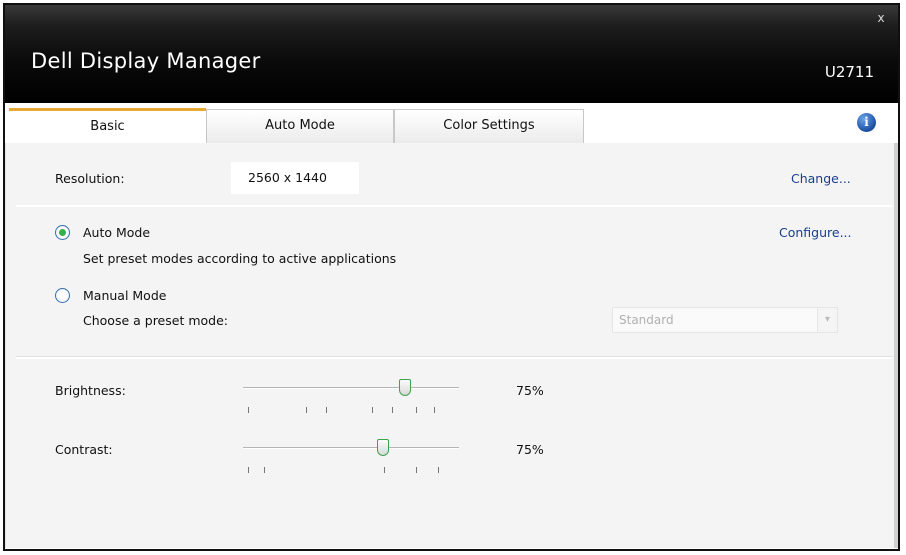  What do you see at coordinates (866, 122) in the screenshot?
I see `info-icon: i` at bounding box center [866, 122].